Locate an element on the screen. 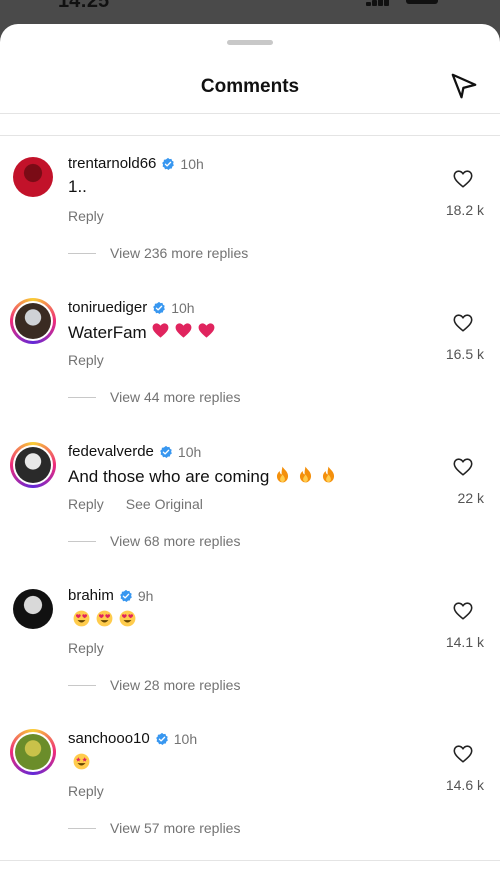 This screenshot has width=500, height=875. comment-body: 1.. is located at coordinates (77, 186).